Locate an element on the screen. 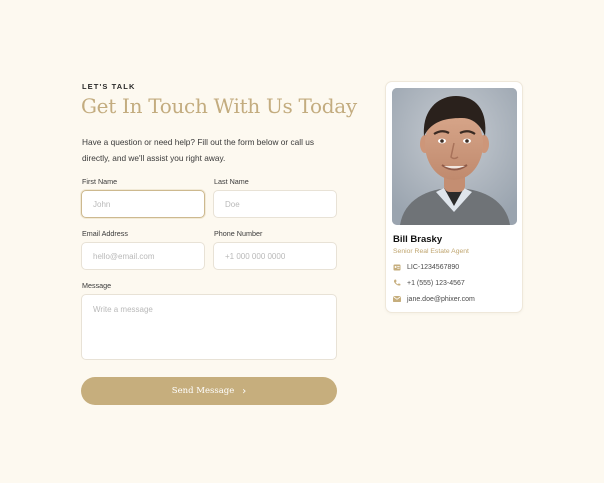 Image resolution: width=604 pixels, height=483 pixels. mail-icon is located at coordinates (397, 299).